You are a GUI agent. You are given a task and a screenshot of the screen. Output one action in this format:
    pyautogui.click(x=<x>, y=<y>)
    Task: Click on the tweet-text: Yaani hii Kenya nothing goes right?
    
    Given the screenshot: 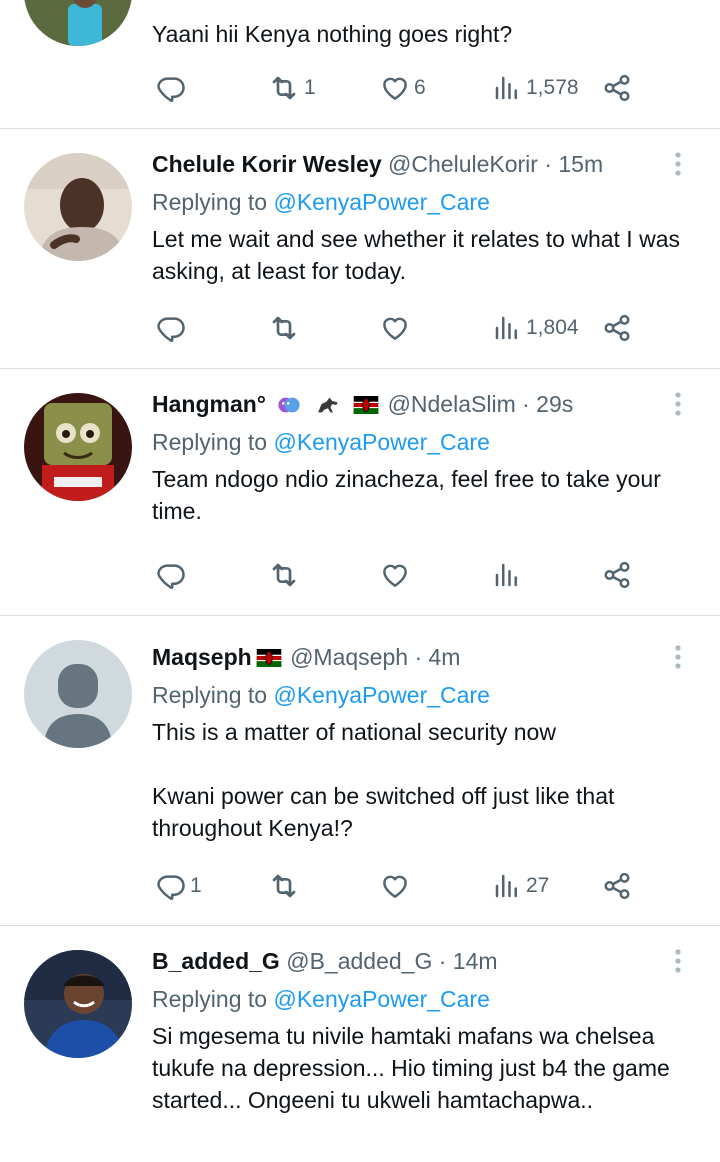 What is the action you would take?
    pyautogui.click(x=332, y=34)
    